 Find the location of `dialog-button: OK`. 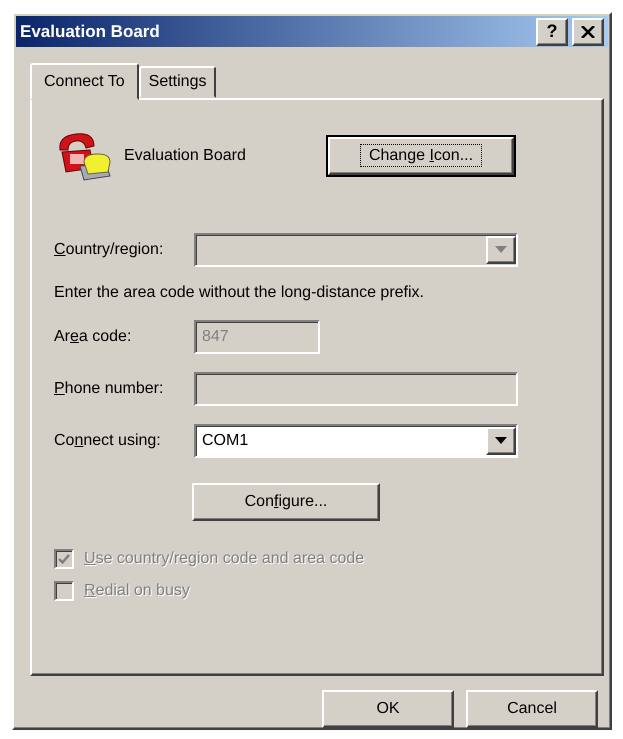

dialog-button: OK is located at coordinates (388, 709).